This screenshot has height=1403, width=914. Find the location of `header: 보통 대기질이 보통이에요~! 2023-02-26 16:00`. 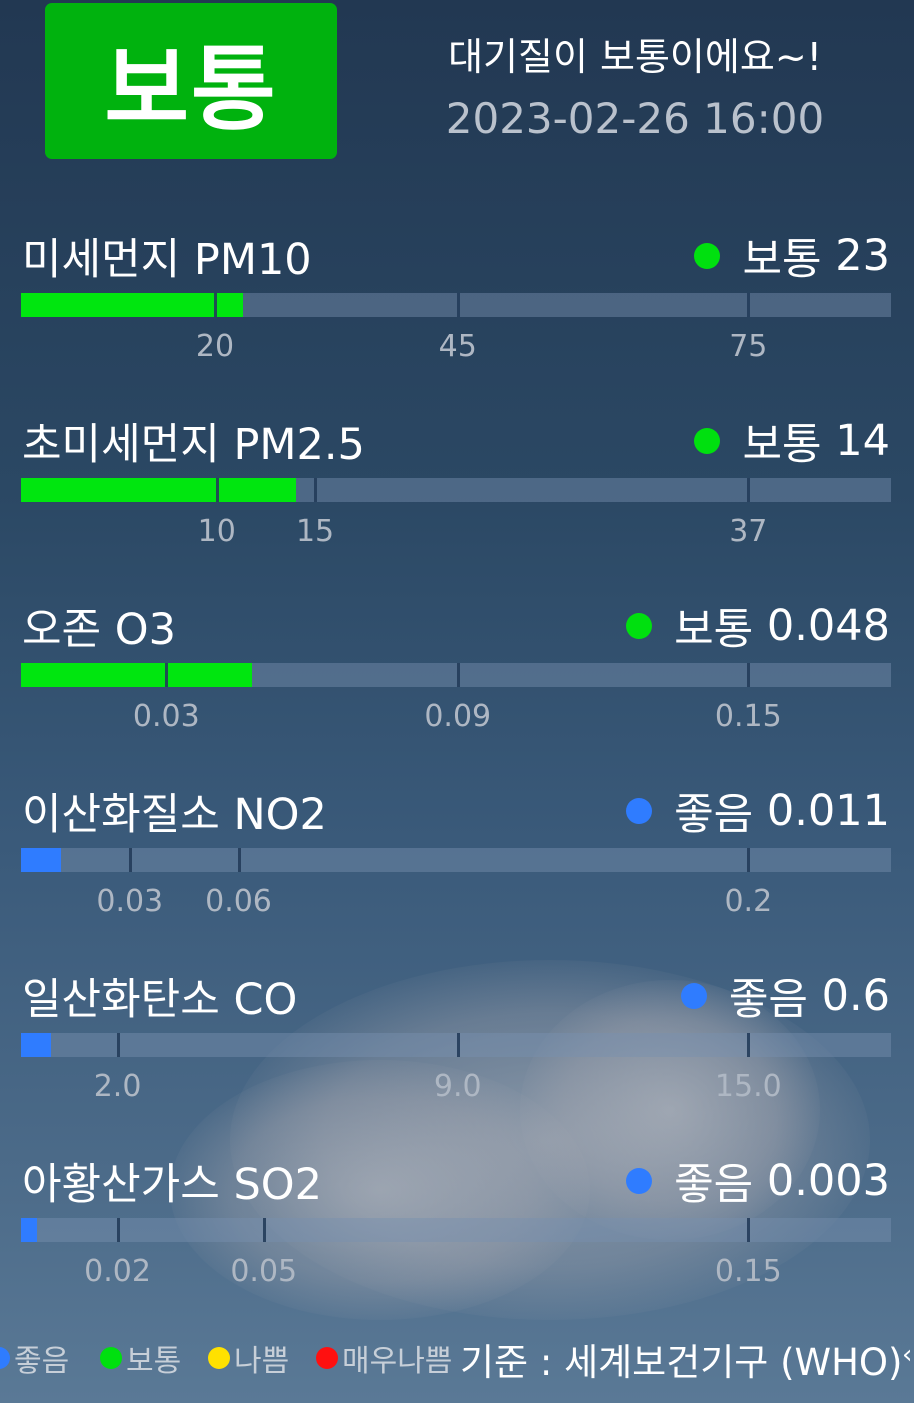

header: 보통 대기질이 보통이에요~! 2023-02-26 16:00 is located at coordinates (457, 87).